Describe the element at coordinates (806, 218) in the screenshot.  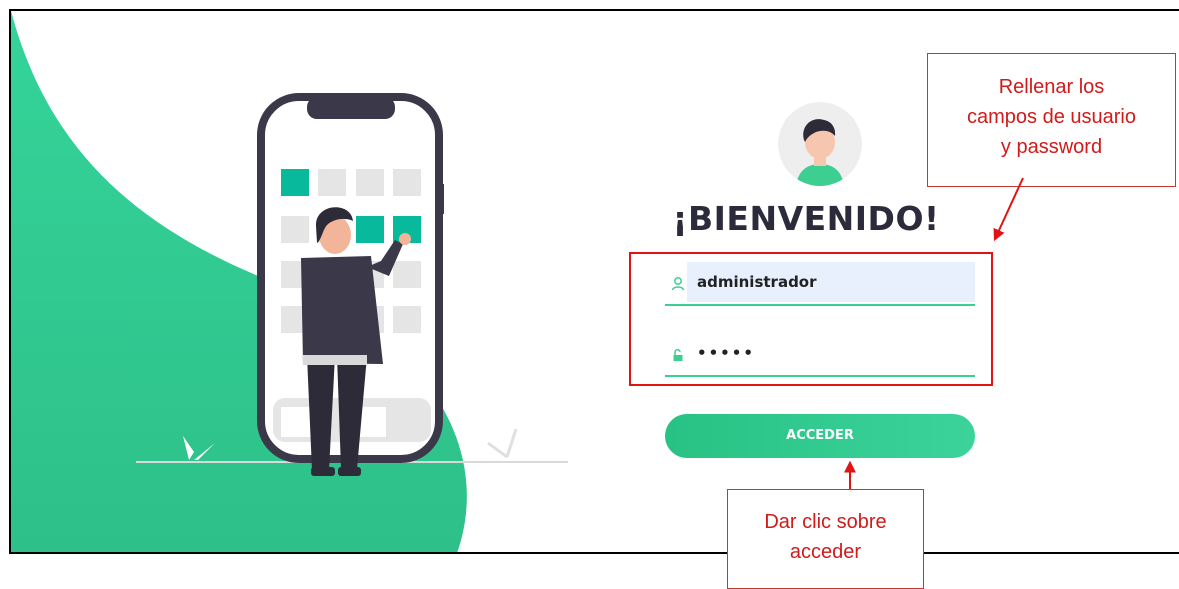
I see `welcome-title: ¡BIENVENIDO!` at that location.